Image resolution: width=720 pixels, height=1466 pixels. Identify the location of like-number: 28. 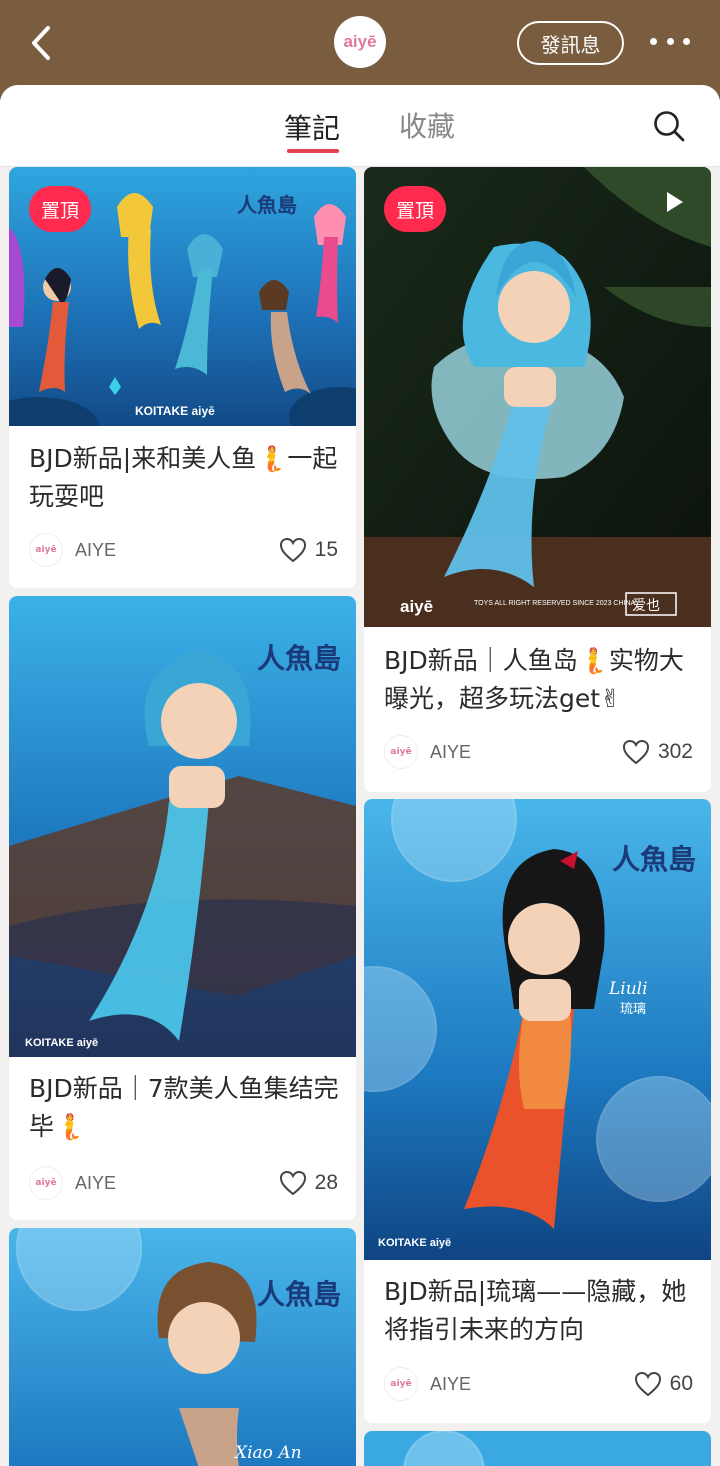
(326, 1182).